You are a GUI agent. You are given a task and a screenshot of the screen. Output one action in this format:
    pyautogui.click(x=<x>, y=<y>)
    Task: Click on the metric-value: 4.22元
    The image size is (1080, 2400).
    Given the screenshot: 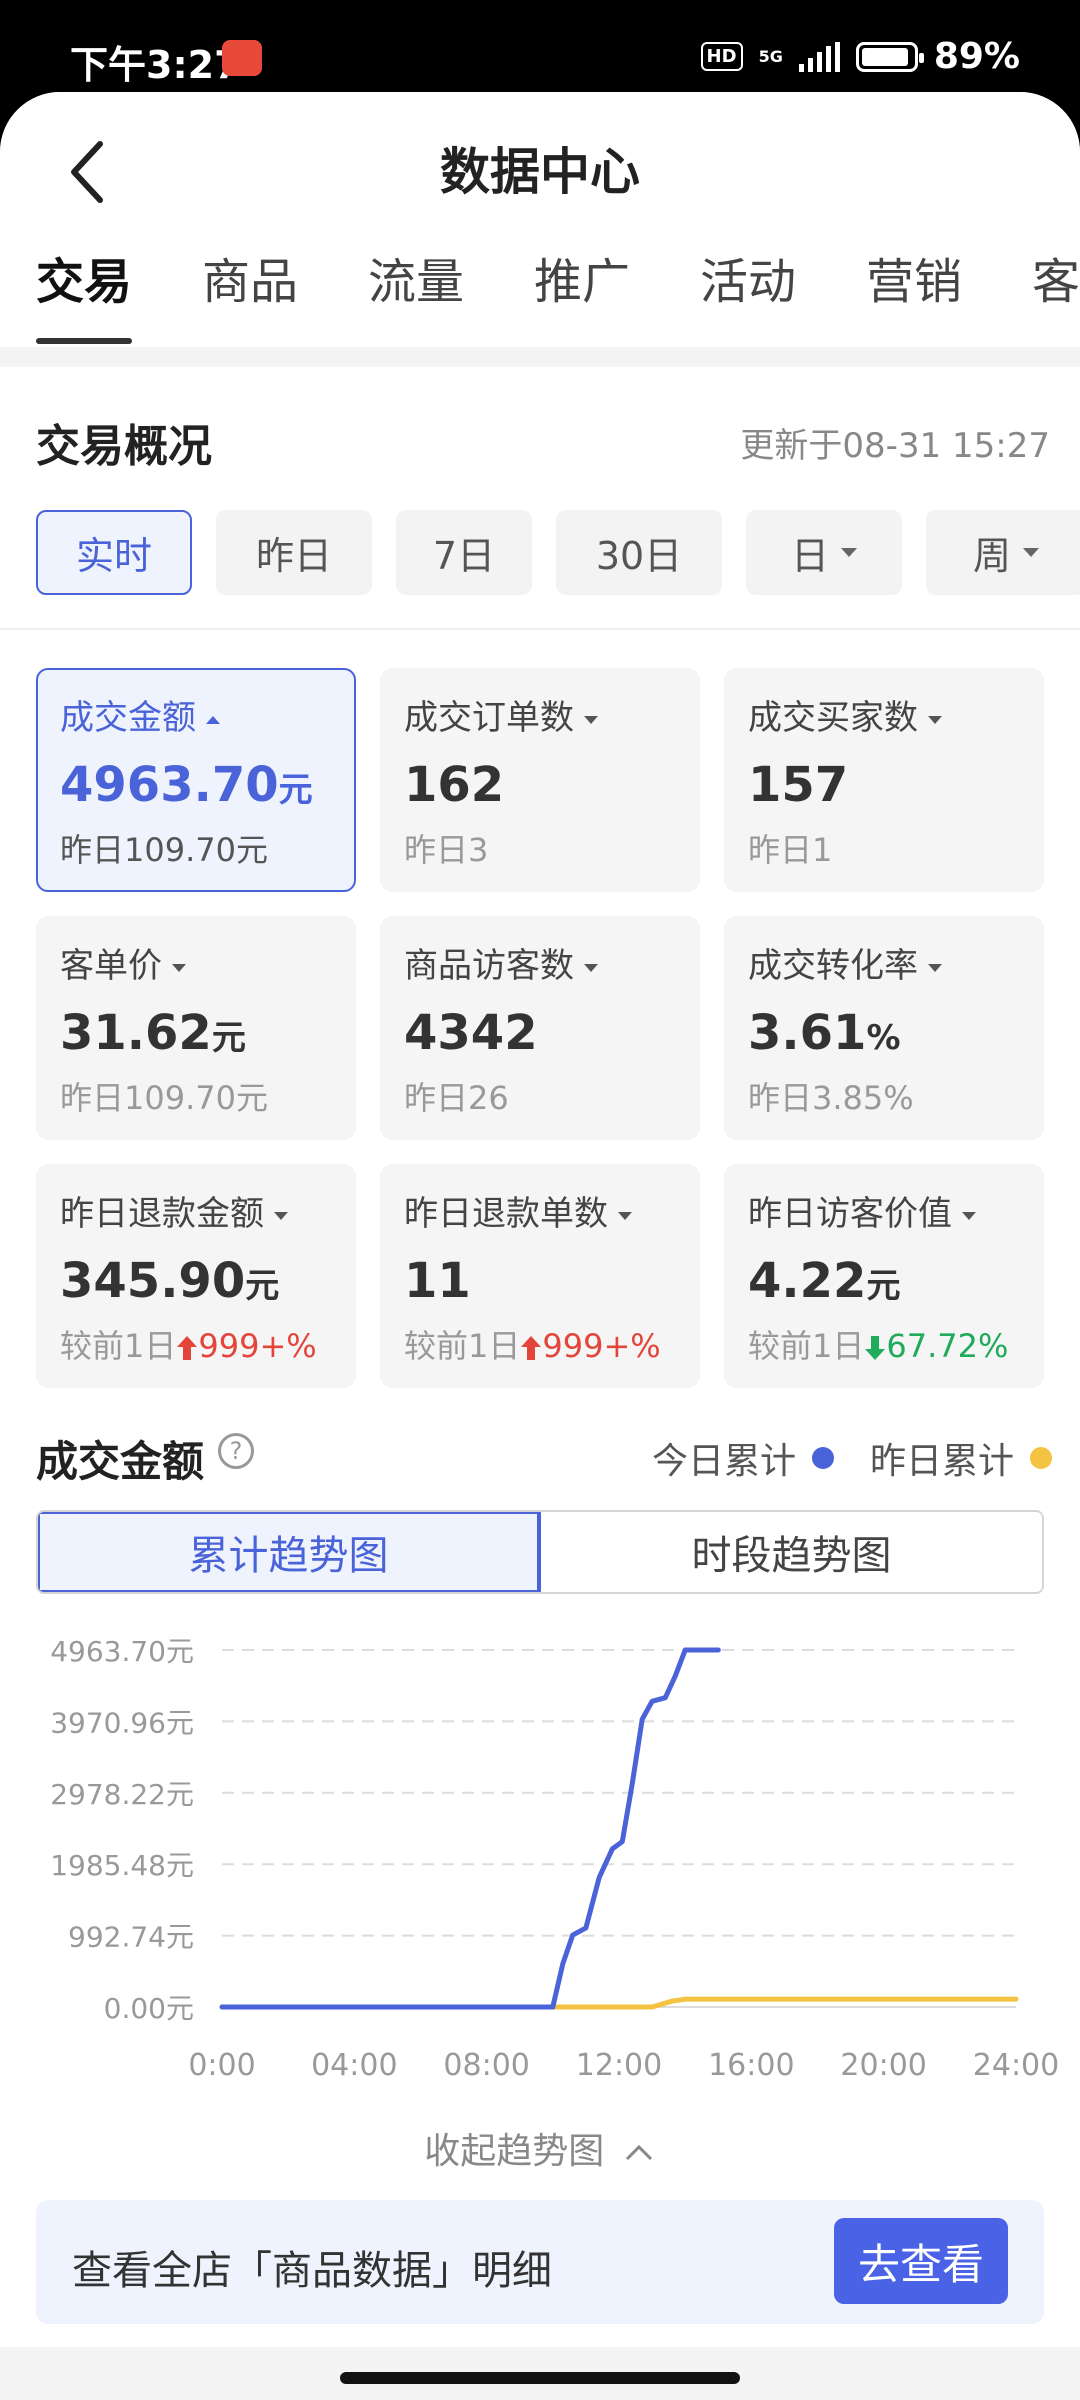 What is the action you would take?
    pyautogui.click(x=824, y=1281)
    